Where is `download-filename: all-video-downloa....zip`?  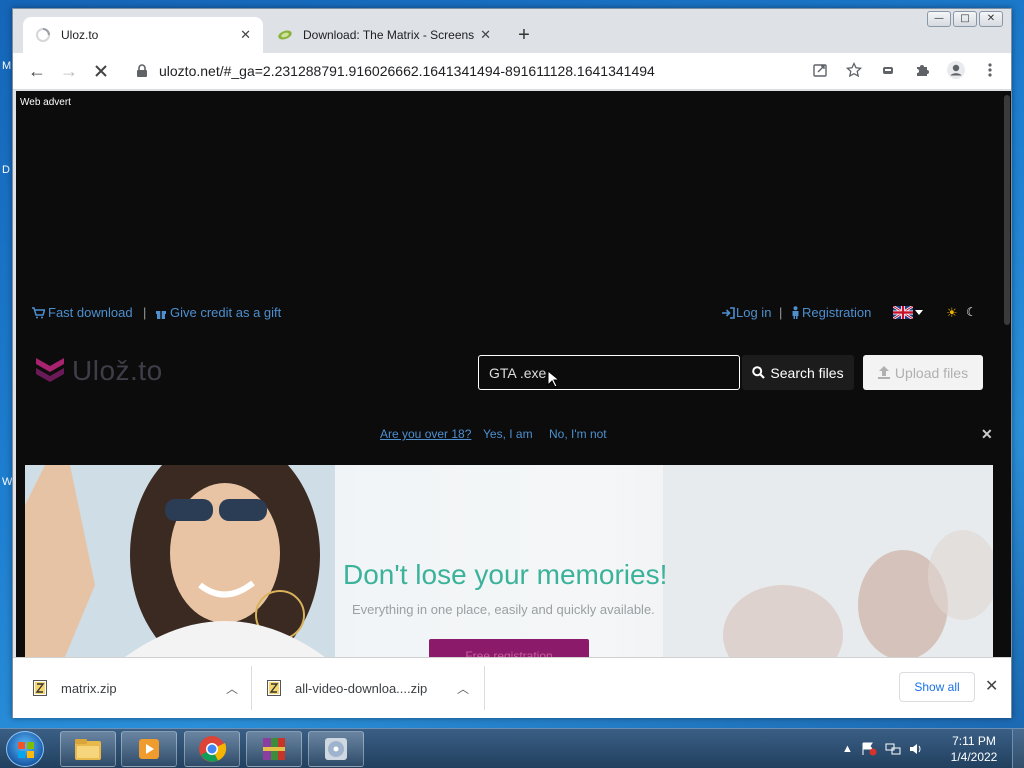 download-filename: all-video-downloa....zip is located at coordinates (361, 688).